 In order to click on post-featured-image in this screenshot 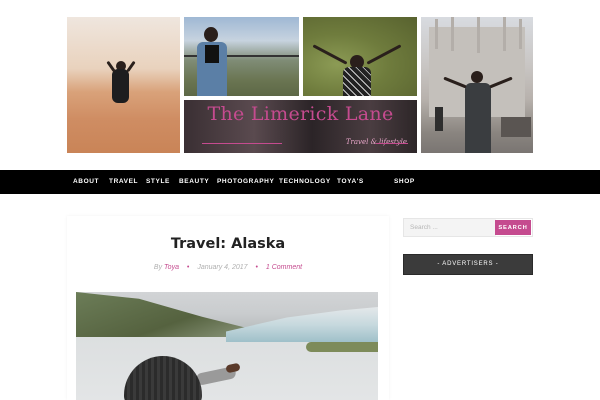, I will do `click(227, 346)`.